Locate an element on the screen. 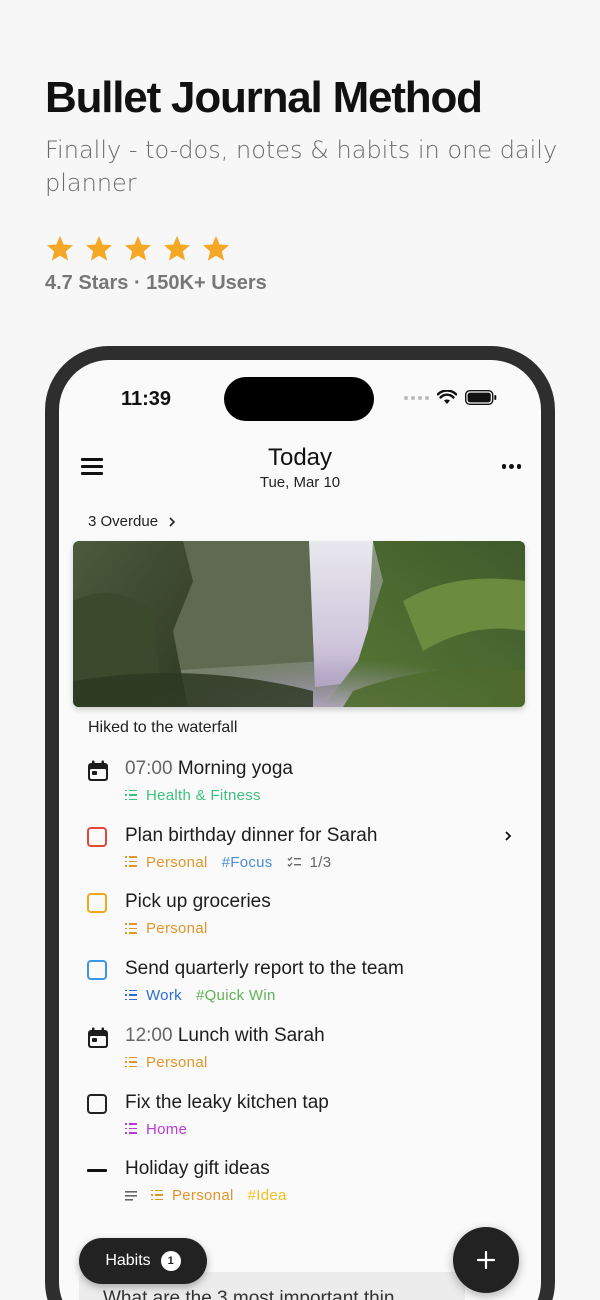 This screenshot has height=1300, width=600. waterfall-image is located at coordinates (299, 624).